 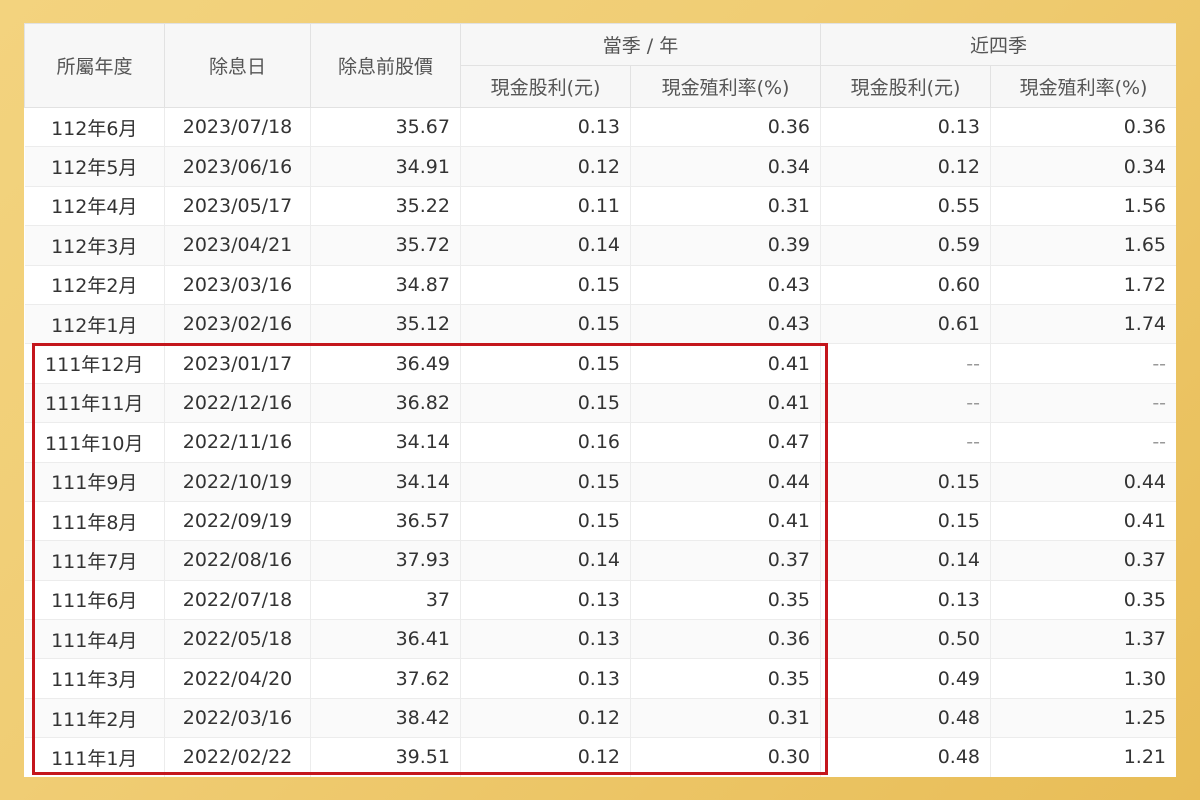 I want to click on cell-pre-price: 35.22, so click(x=385, y=206).